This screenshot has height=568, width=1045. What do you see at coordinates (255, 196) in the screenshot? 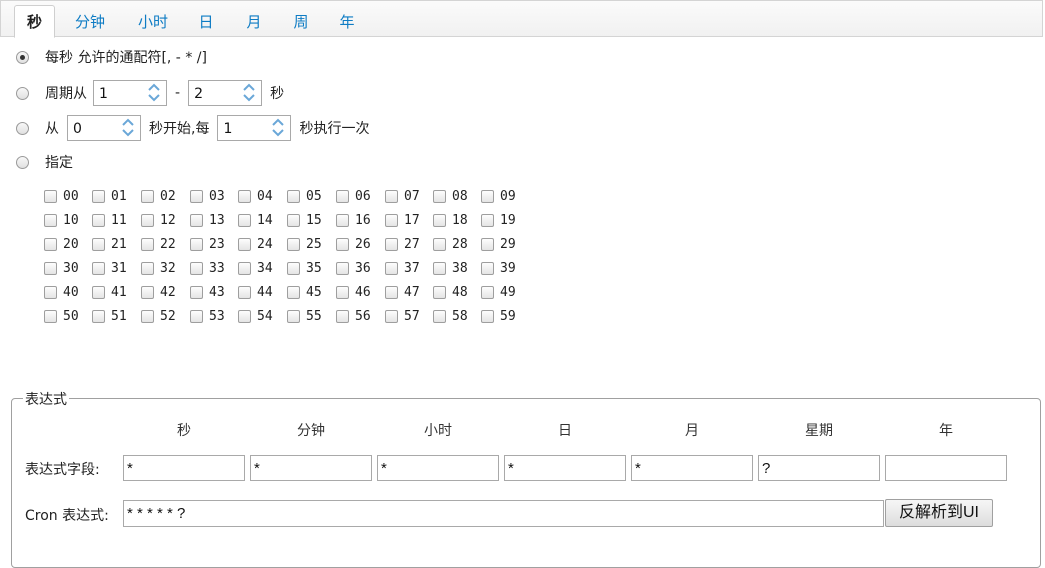
I see `second-checkbox-item: 04` at bounding box center [255, 196].